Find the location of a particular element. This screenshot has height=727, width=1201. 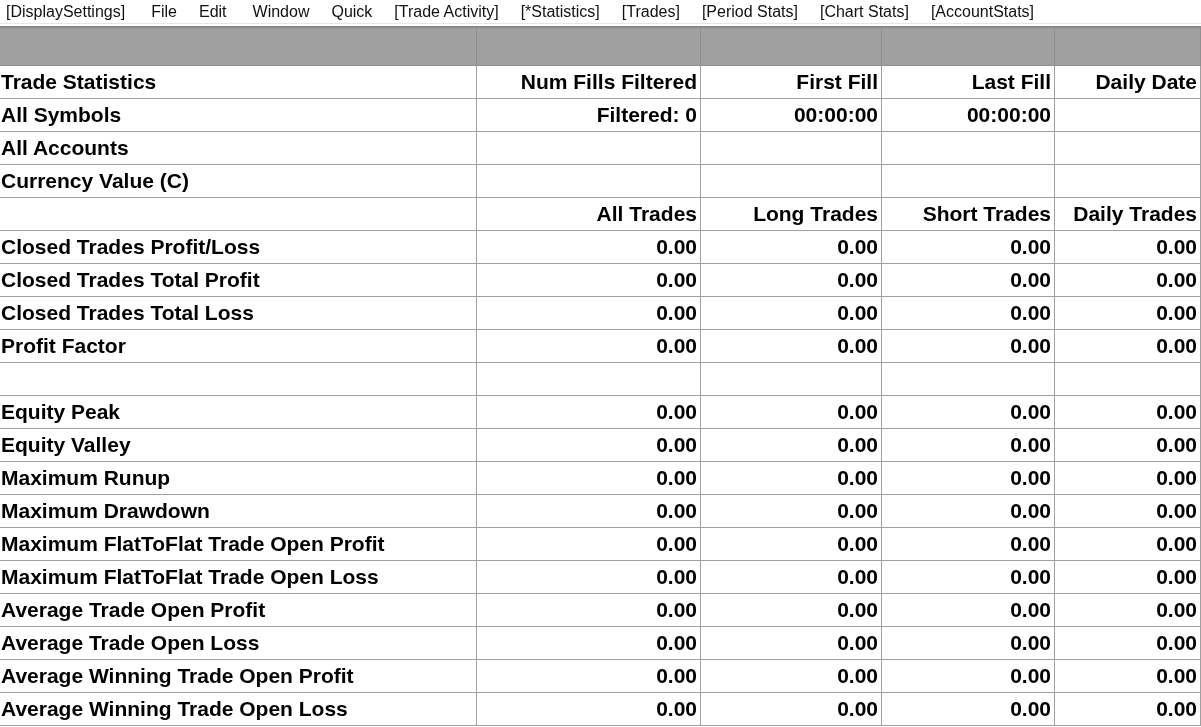

row-label: Maximum Drawdown is located at coordinates (238, 511).